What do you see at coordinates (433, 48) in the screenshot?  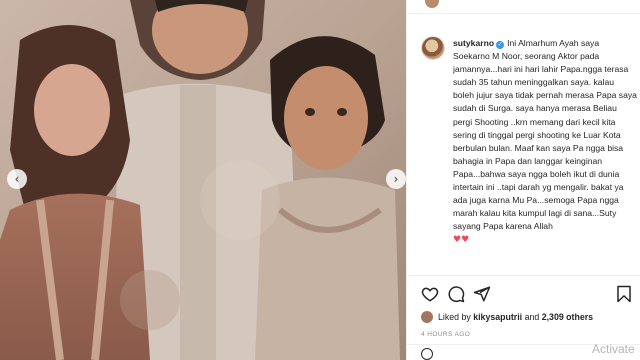 I see `avatar` at bounding box center [433, 48].